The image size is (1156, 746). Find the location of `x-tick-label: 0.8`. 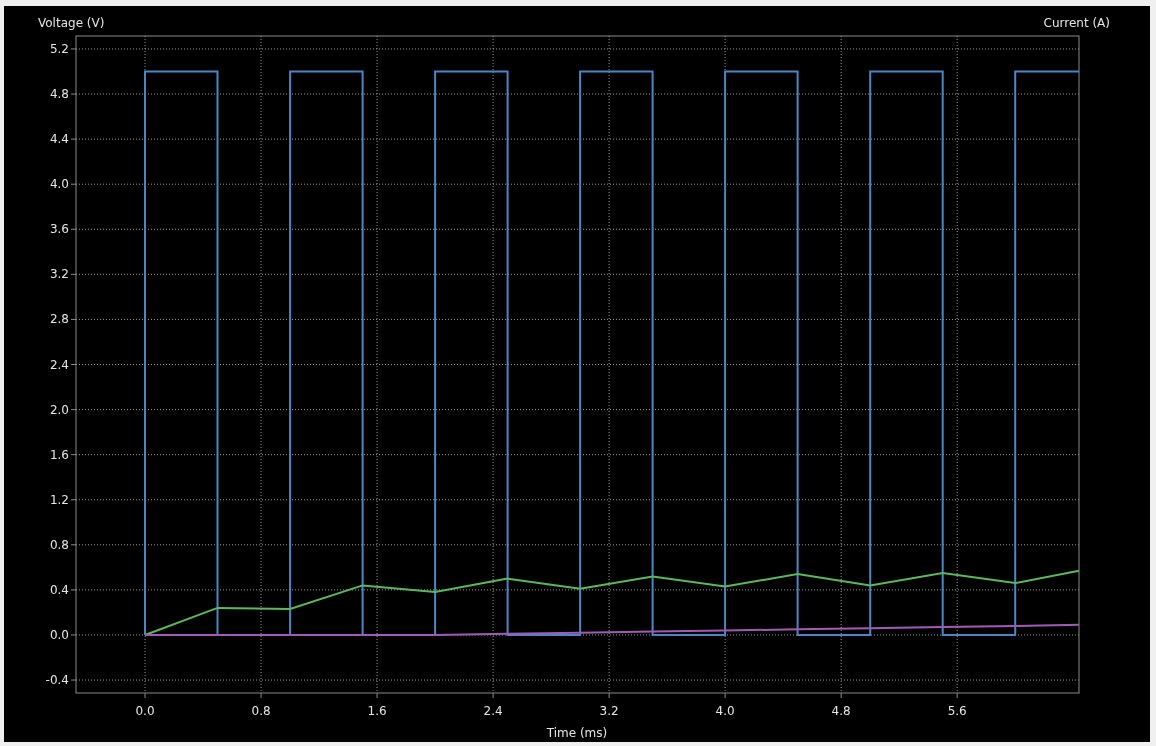

x-tick-label: 0.8 is located at coordinates (261, 711).